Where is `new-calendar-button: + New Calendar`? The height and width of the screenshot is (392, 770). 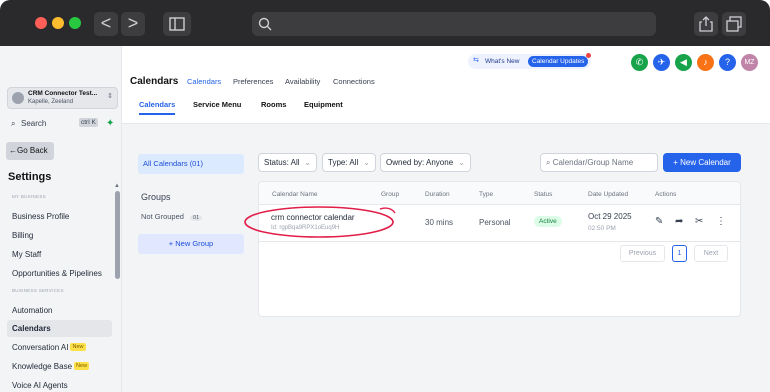
new-calendar-button: + New Calendar is located at coordinates (702, 162).